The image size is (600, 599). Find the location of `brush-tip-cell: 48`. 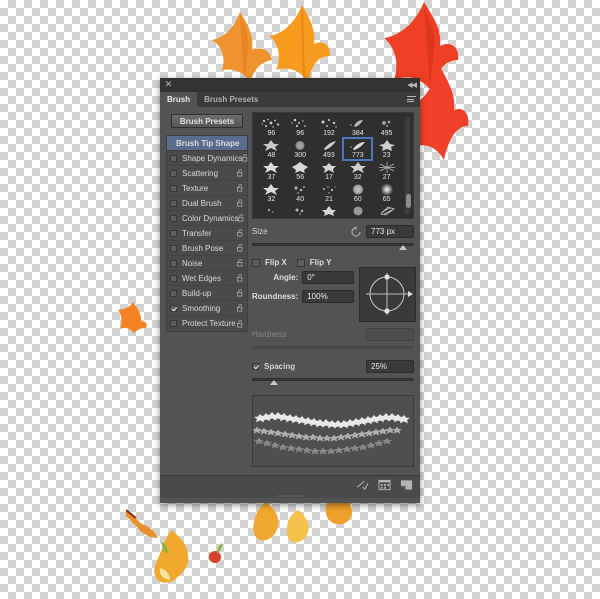

brush-tip-cell: 48 is located at coordinates (271, 149).